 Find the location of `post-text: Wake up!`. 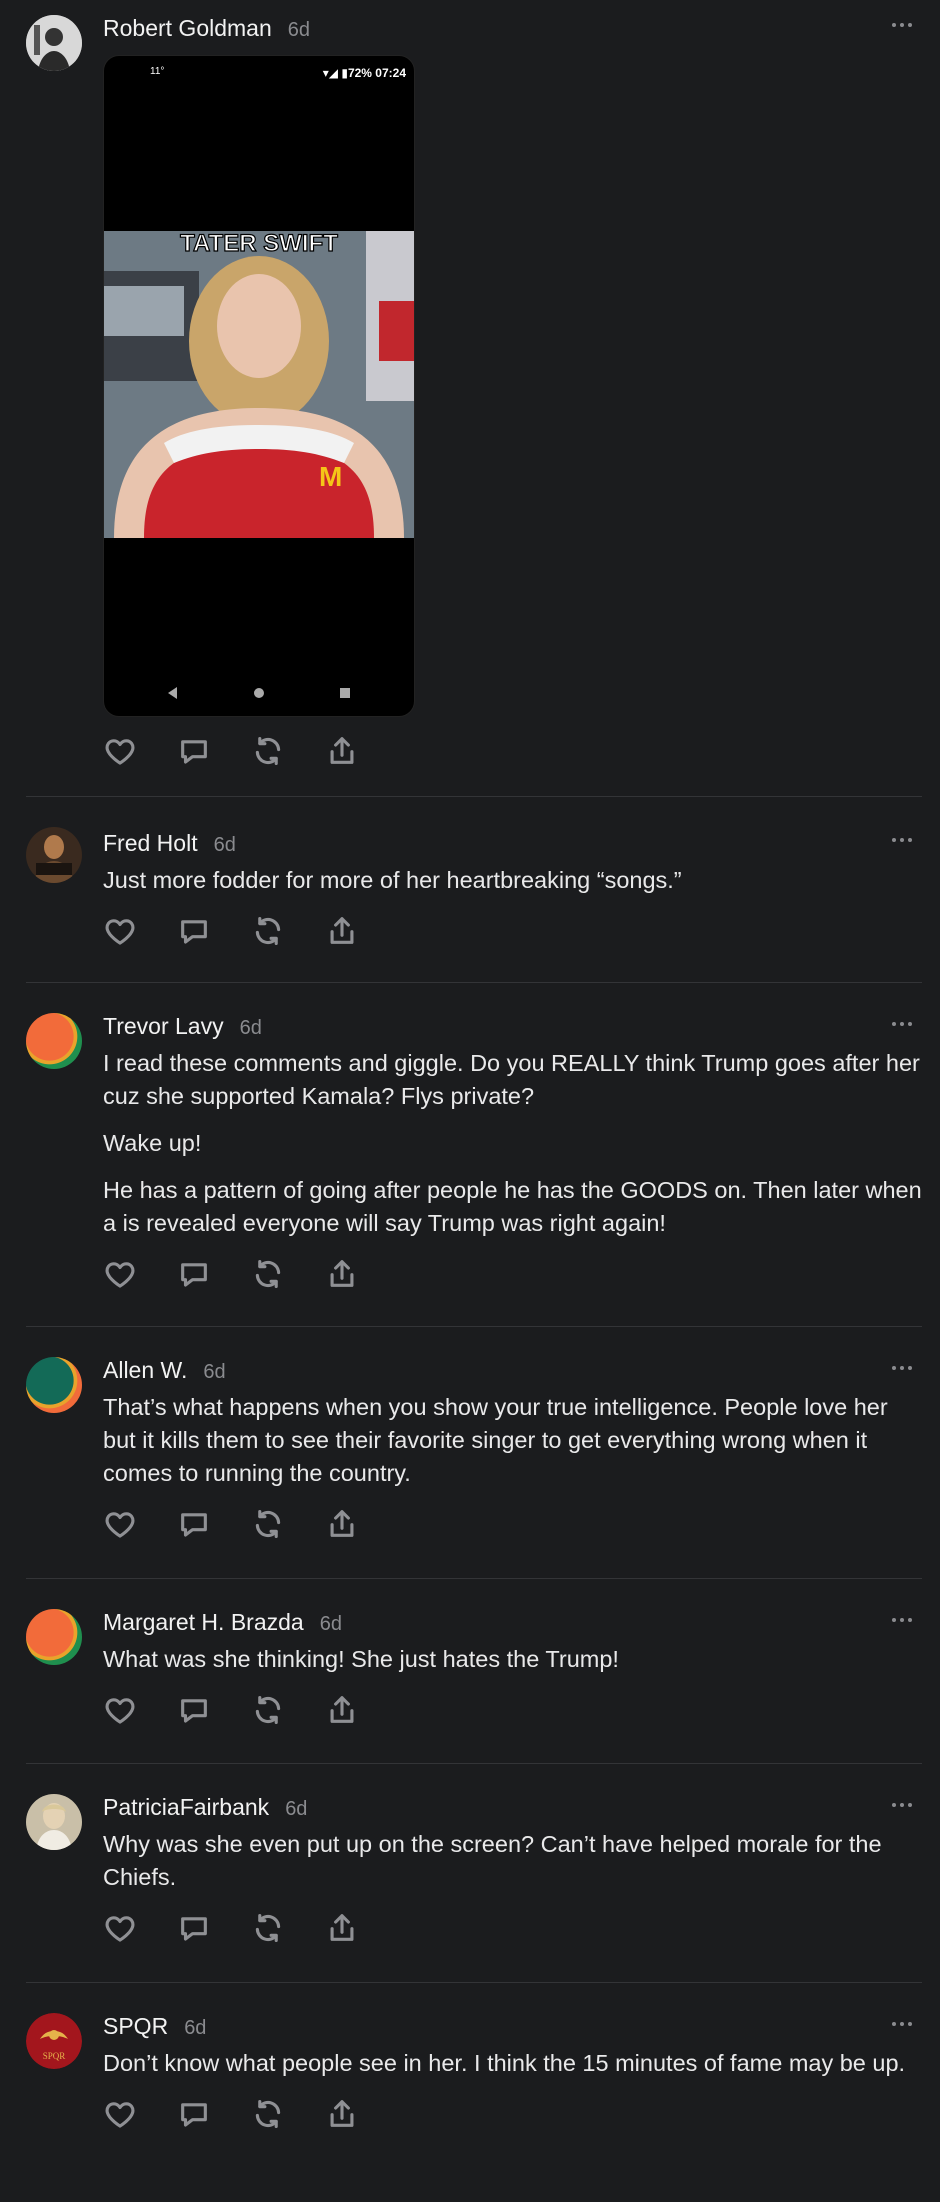

post-text: Wake up! is located at coordinates (152, 1143).